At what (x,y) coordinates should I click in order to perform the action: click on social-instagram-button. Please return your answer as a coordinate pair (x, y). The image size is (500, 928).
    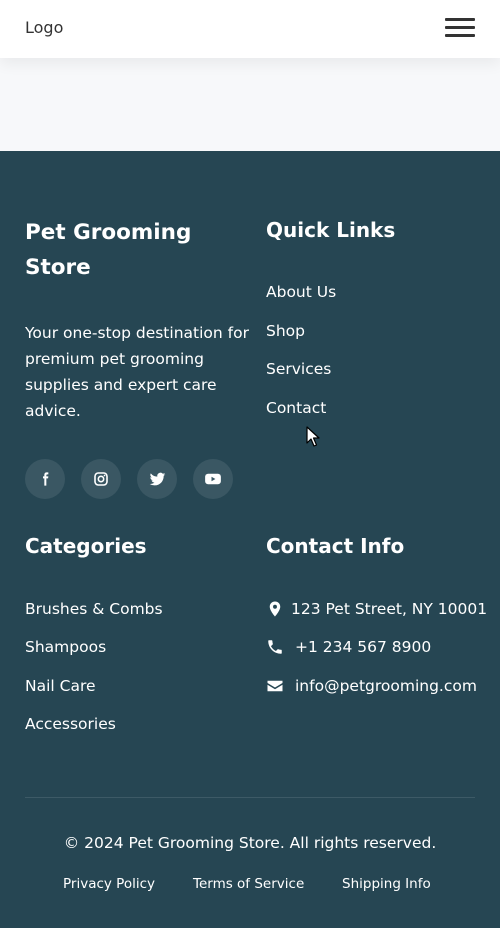
    Looking at the image, I should click on (101, 479).